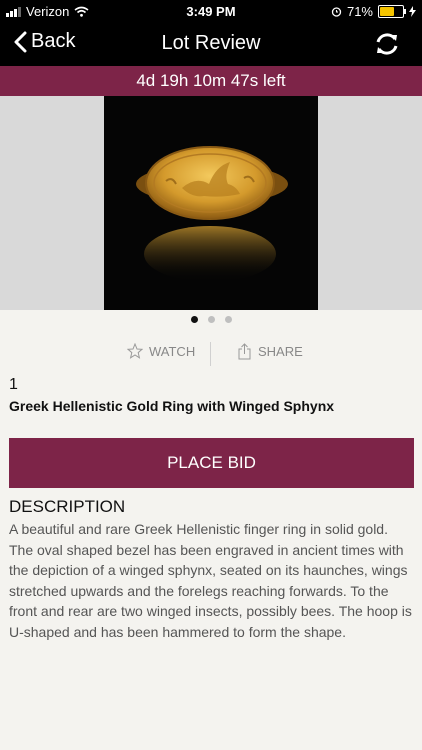 The width and height of the screenshot is (422, 750). What do you see at coordinates (412, 11) in the screenshot?
I see `charging-icon` at bounding box center [412, 11].